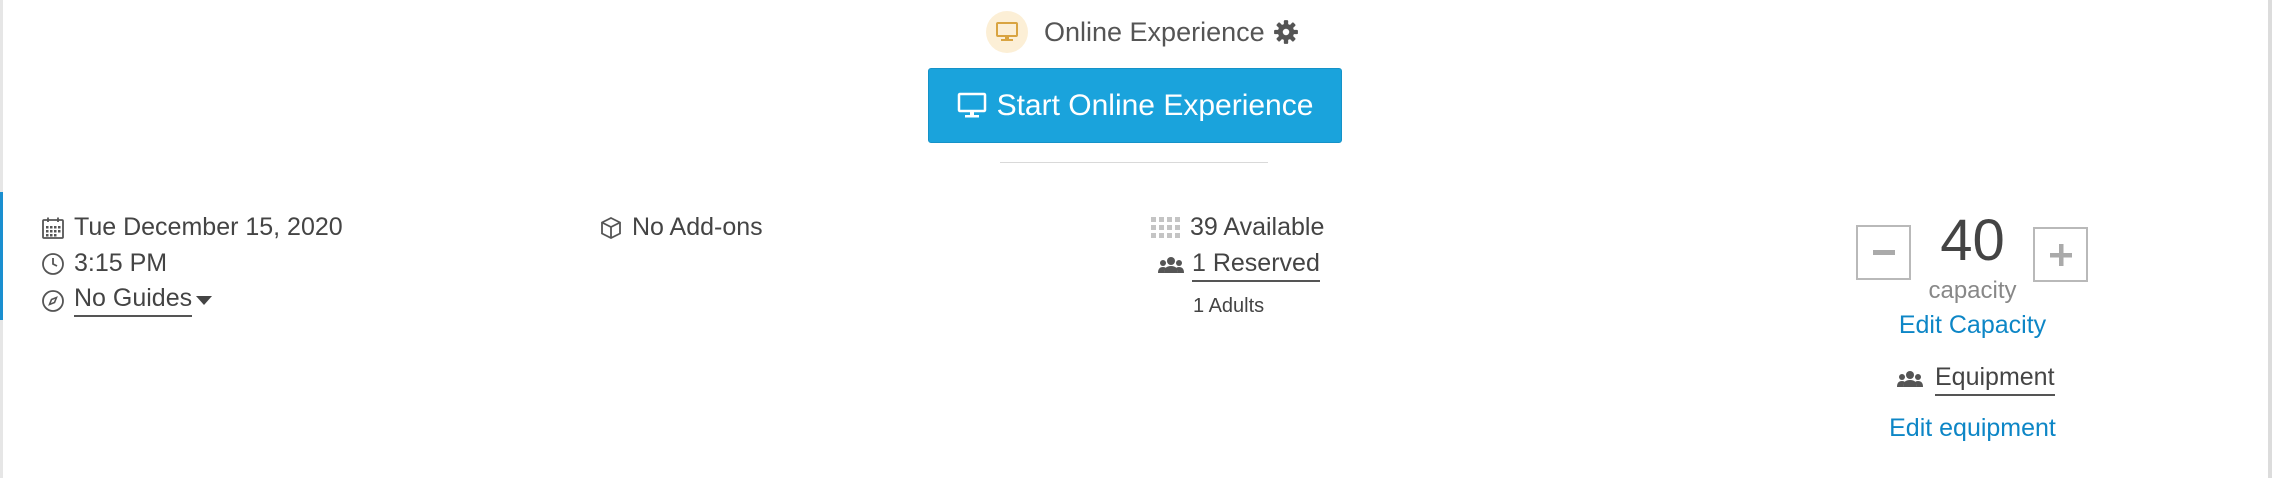 This screenshot has width=2272, height=478. Describe the element at coordinates (1154, 31) in the screenshot. I see `online-experience-title: Online Experience` at that location.